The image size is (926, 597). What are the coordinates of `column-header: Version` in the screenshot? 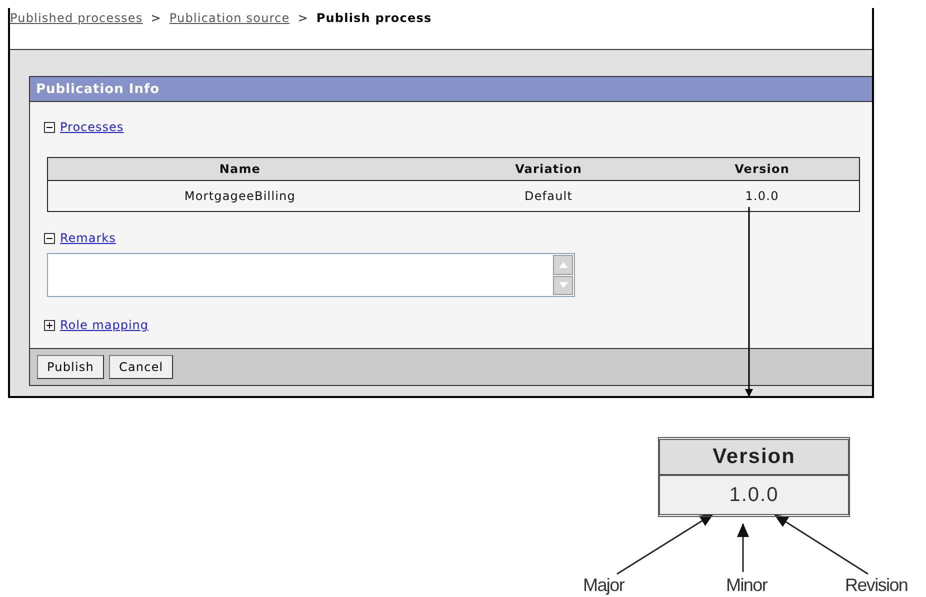 It's located at (762, 169).